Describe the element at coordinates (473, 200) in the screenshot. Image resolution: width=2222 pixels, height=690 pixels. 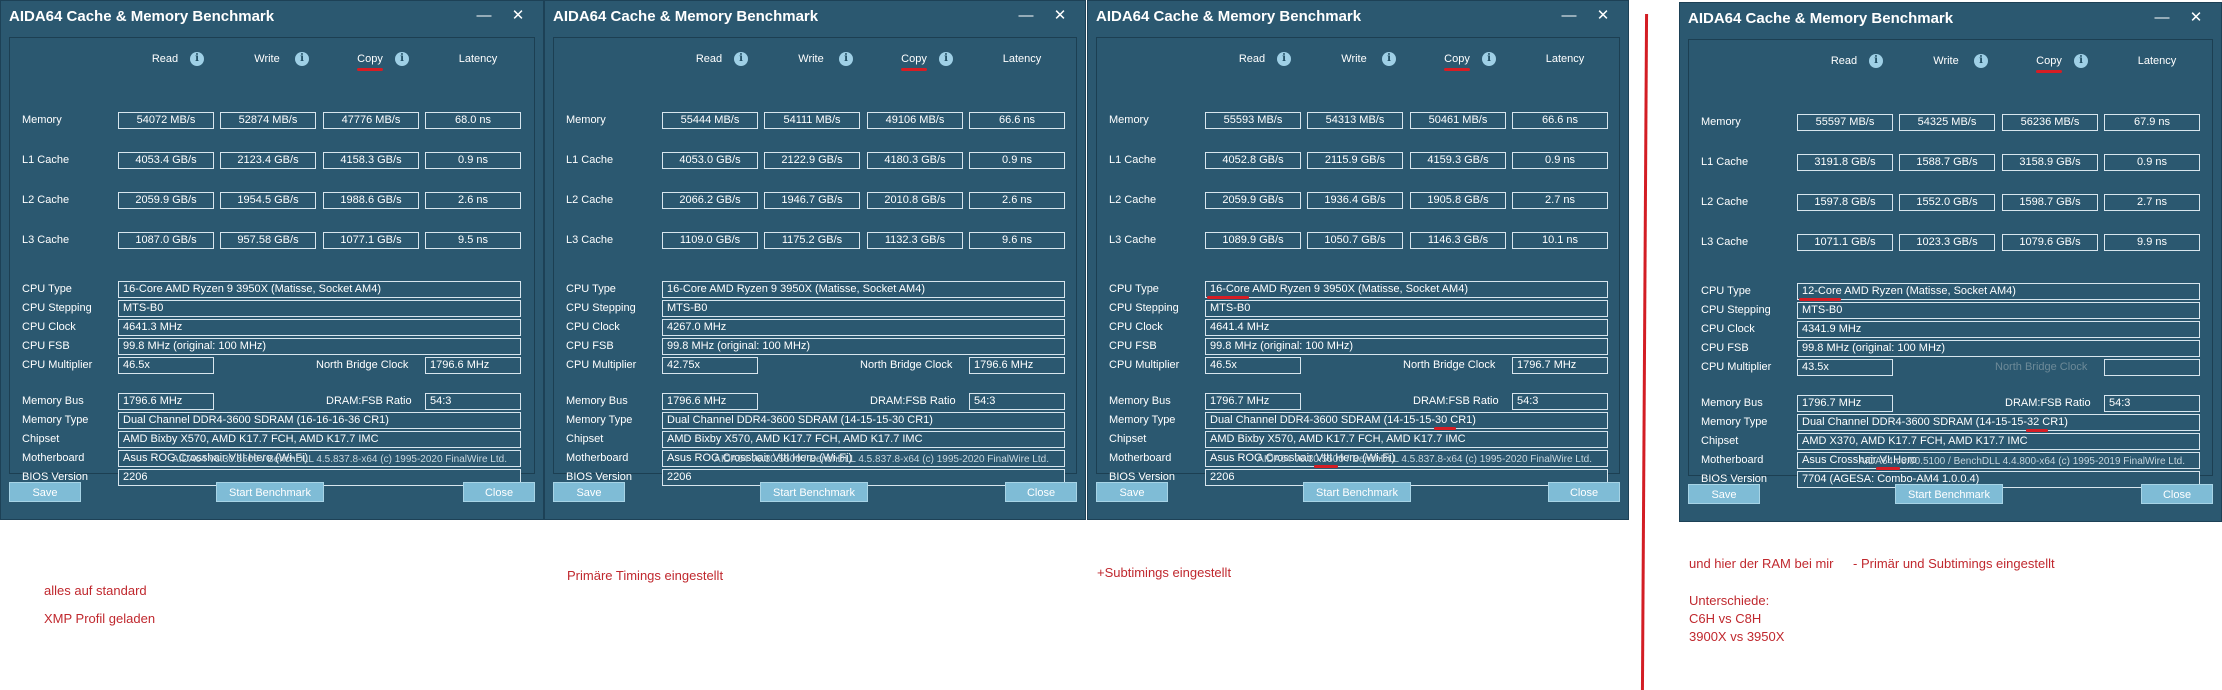
I see `result-field-latency: 2.6 ns` at that location.